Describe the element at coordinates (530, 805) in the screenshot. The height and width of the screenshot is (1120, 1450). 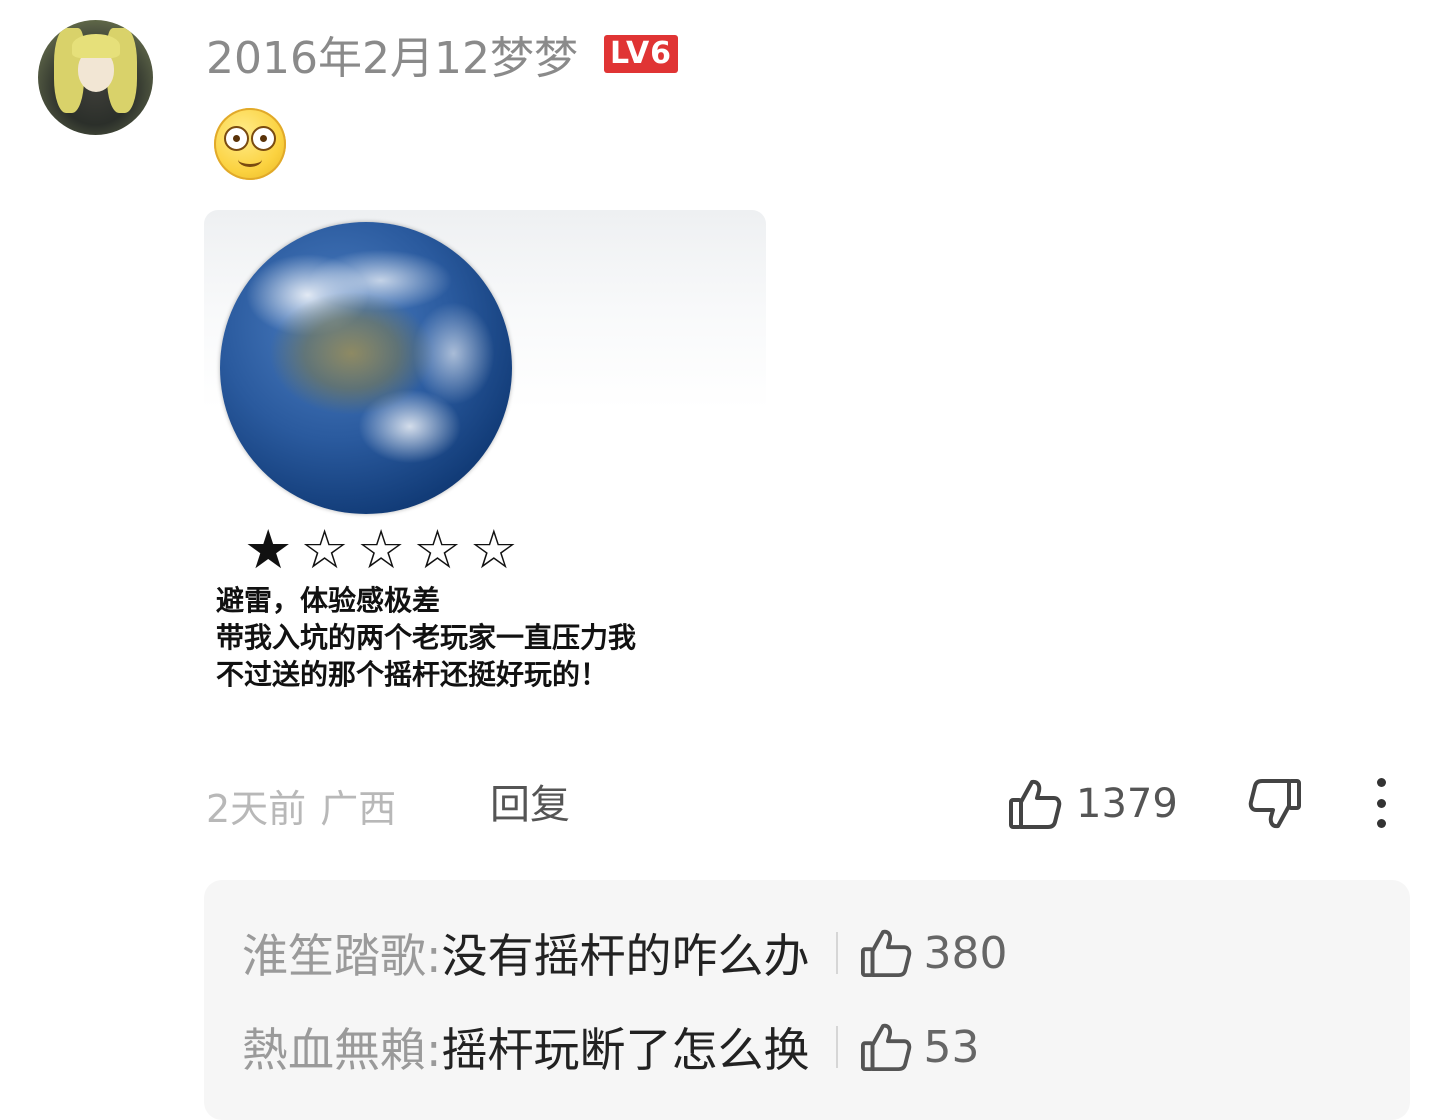
I see `reply-button: 回复` at that location.